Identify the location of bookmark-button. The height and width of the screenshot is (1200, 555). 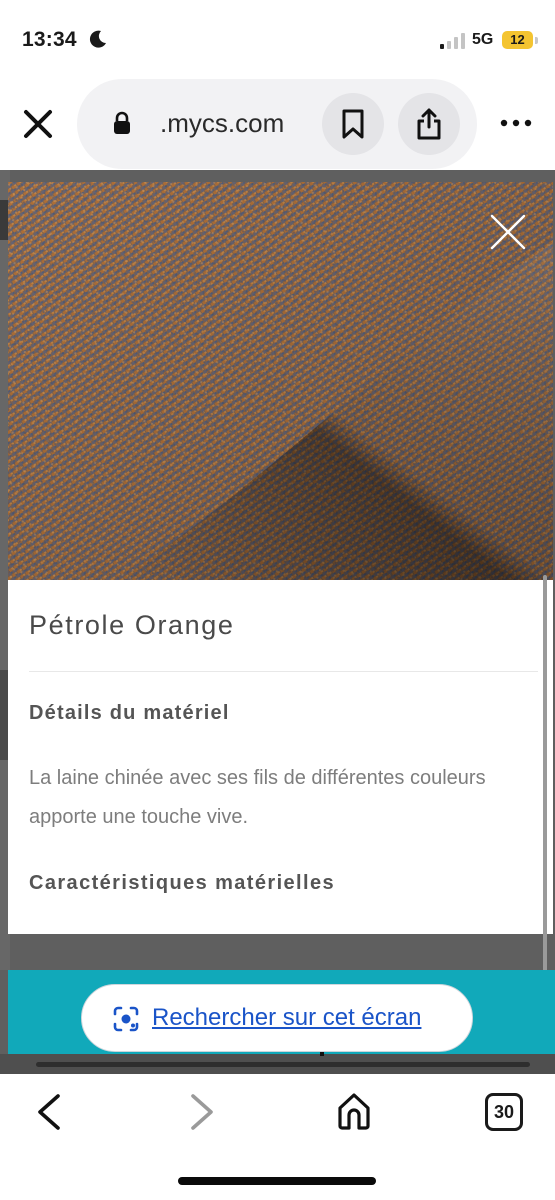
(353, 124).